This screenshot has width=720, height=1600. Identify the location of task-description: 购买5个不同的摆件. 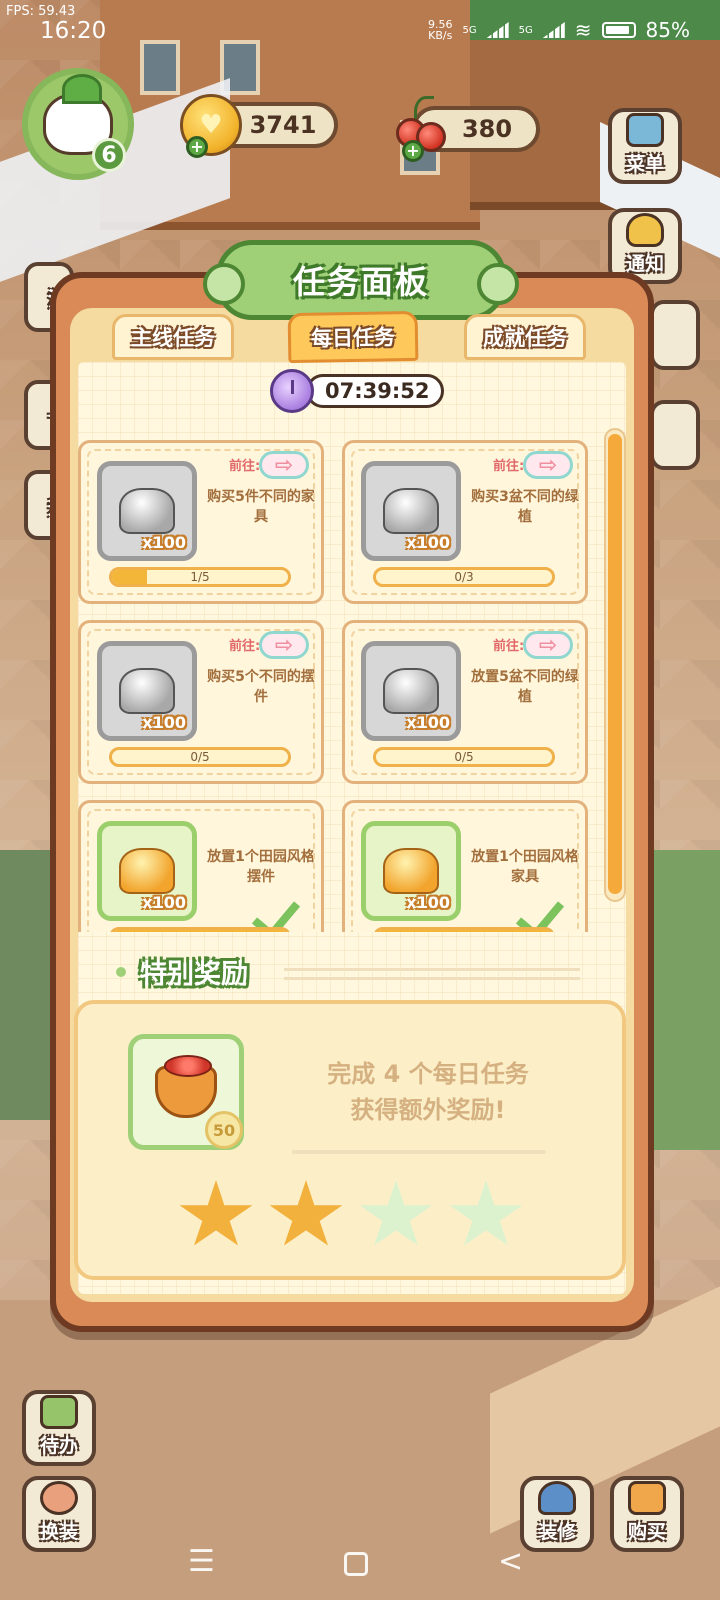
(261, 687).